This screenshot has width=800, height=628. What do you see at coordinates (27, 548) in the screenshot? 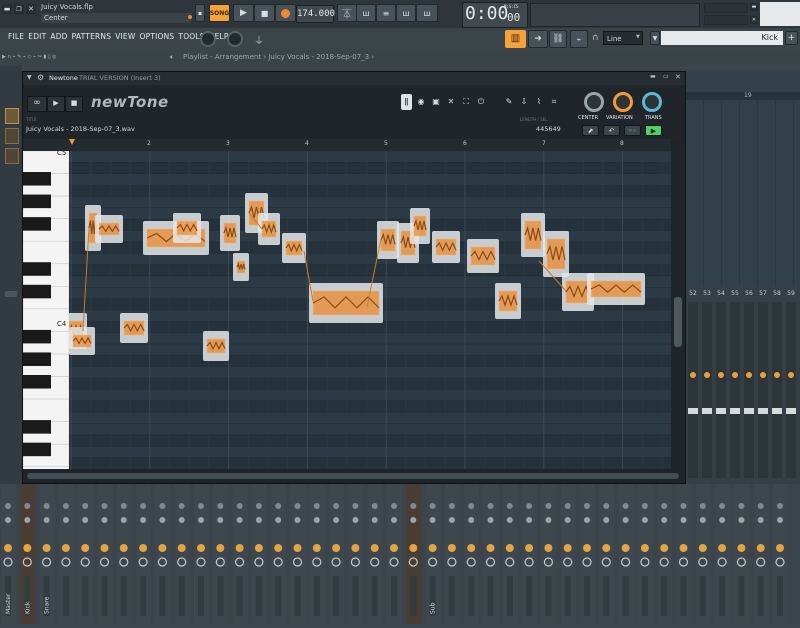
I see `channel-led` at bounding box center [27, 548].